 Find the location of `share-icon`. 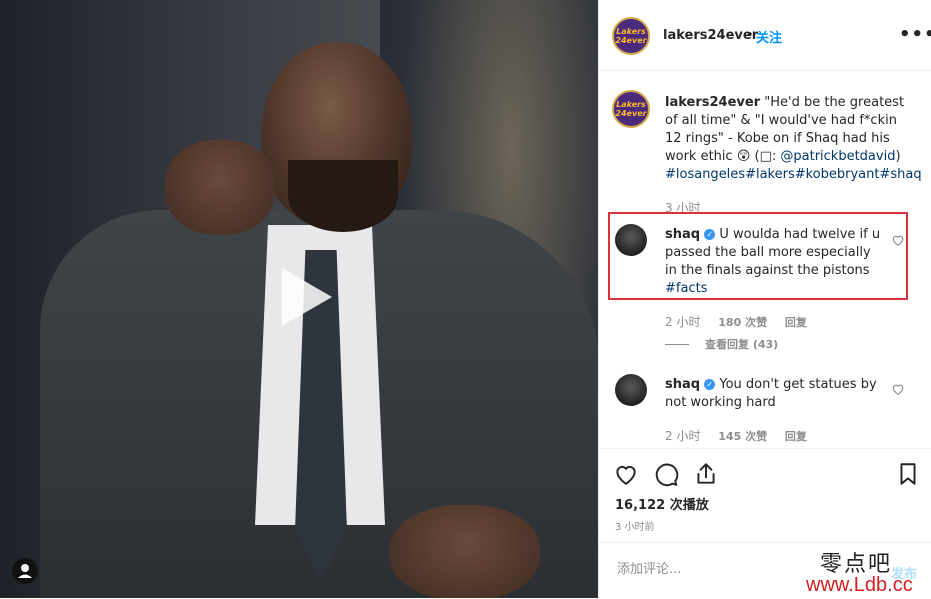

share-icon is located at coordinates (706, 474).